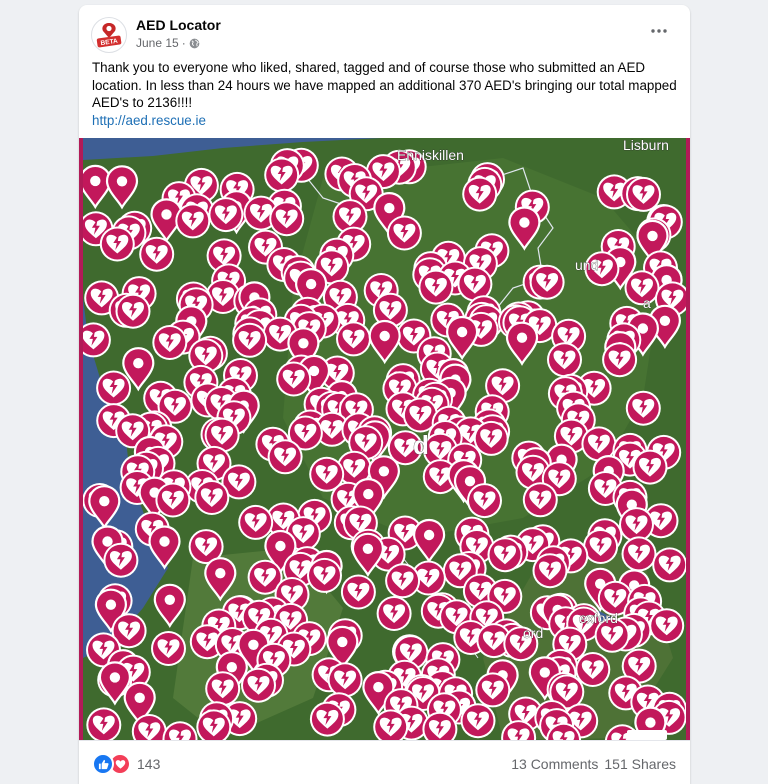 The height and width of the screenshot is (784, 768). Describe the element at coordinates (586, 265) in the screenshot. I see `place-label-dundalk: und` at that location.